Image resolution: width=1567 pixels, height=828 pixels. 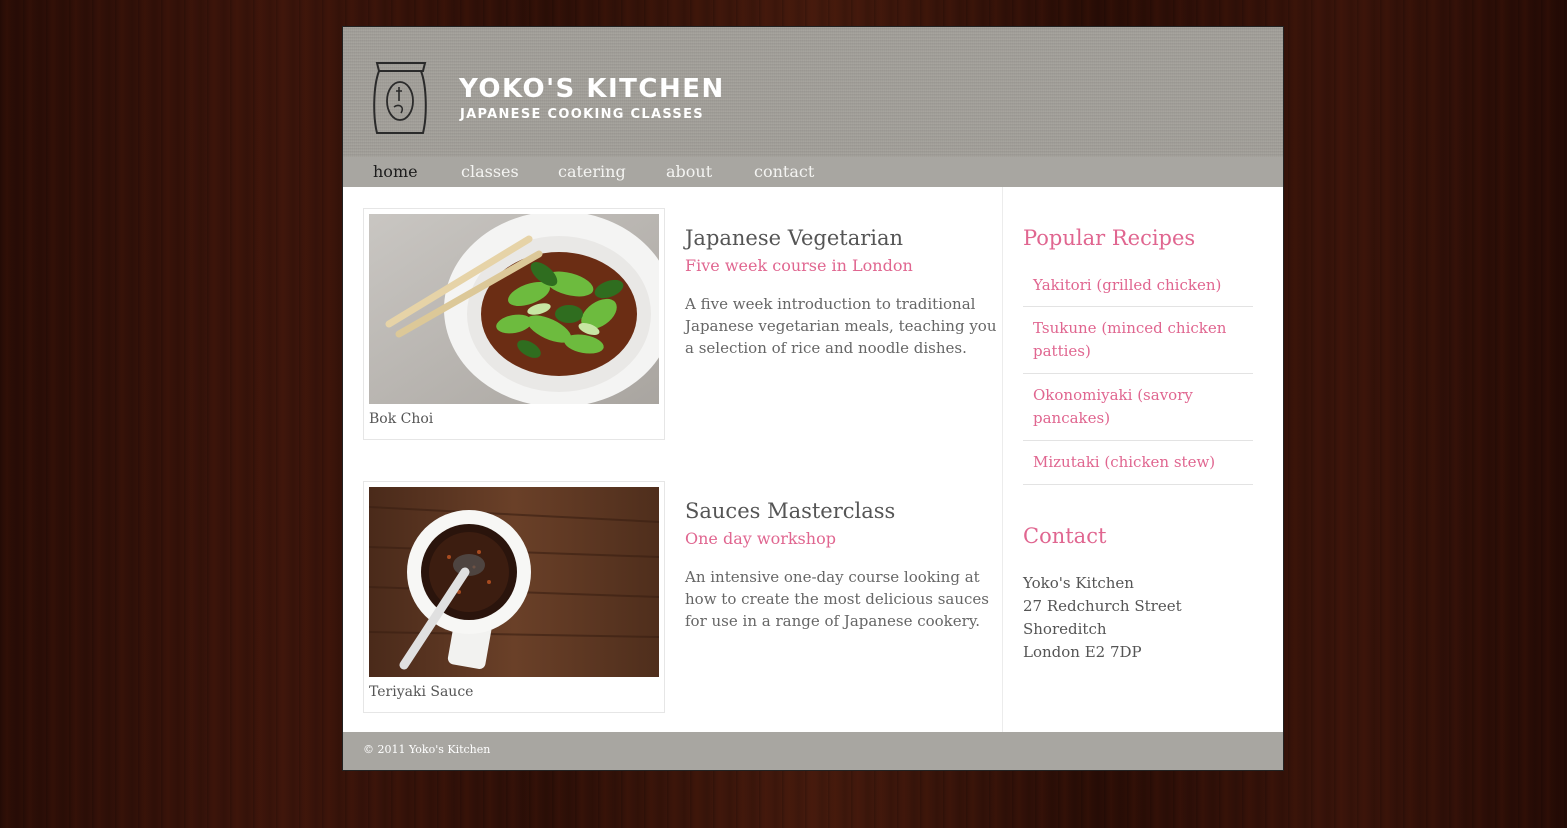 What do you see at coordinates (813, 751) in the screenshot?
I see `site-footer: © 2011 Yoko's Kitchen` at bounding box center [813, 751].